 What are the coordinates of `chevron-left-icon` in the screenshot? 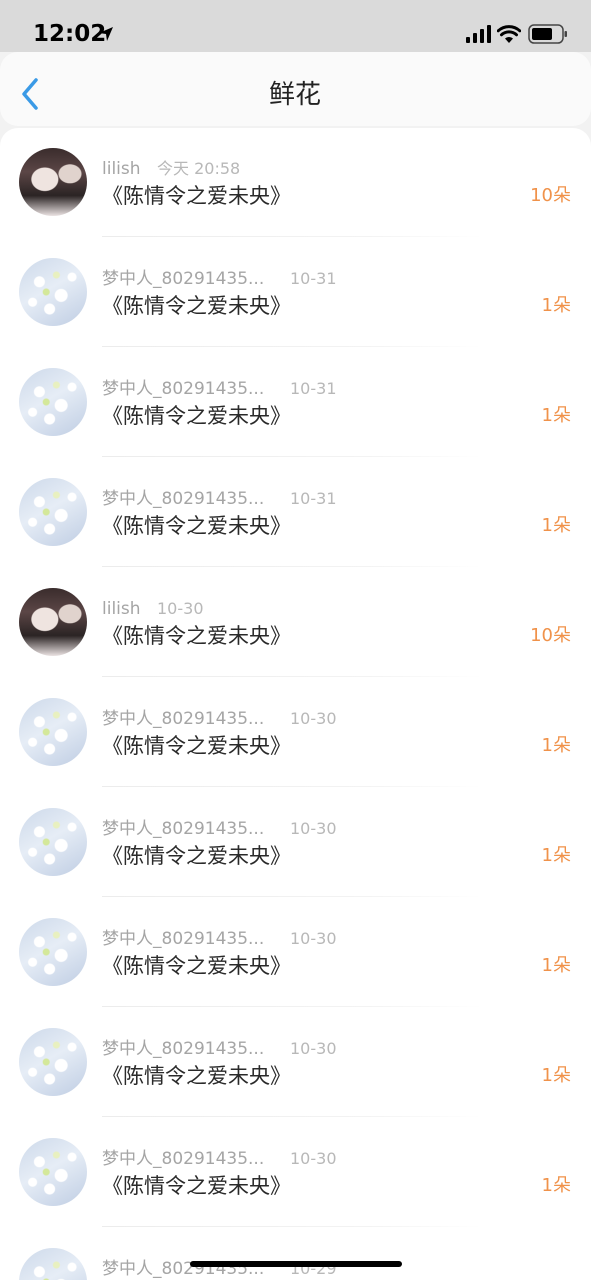 It's located at (32, 94).